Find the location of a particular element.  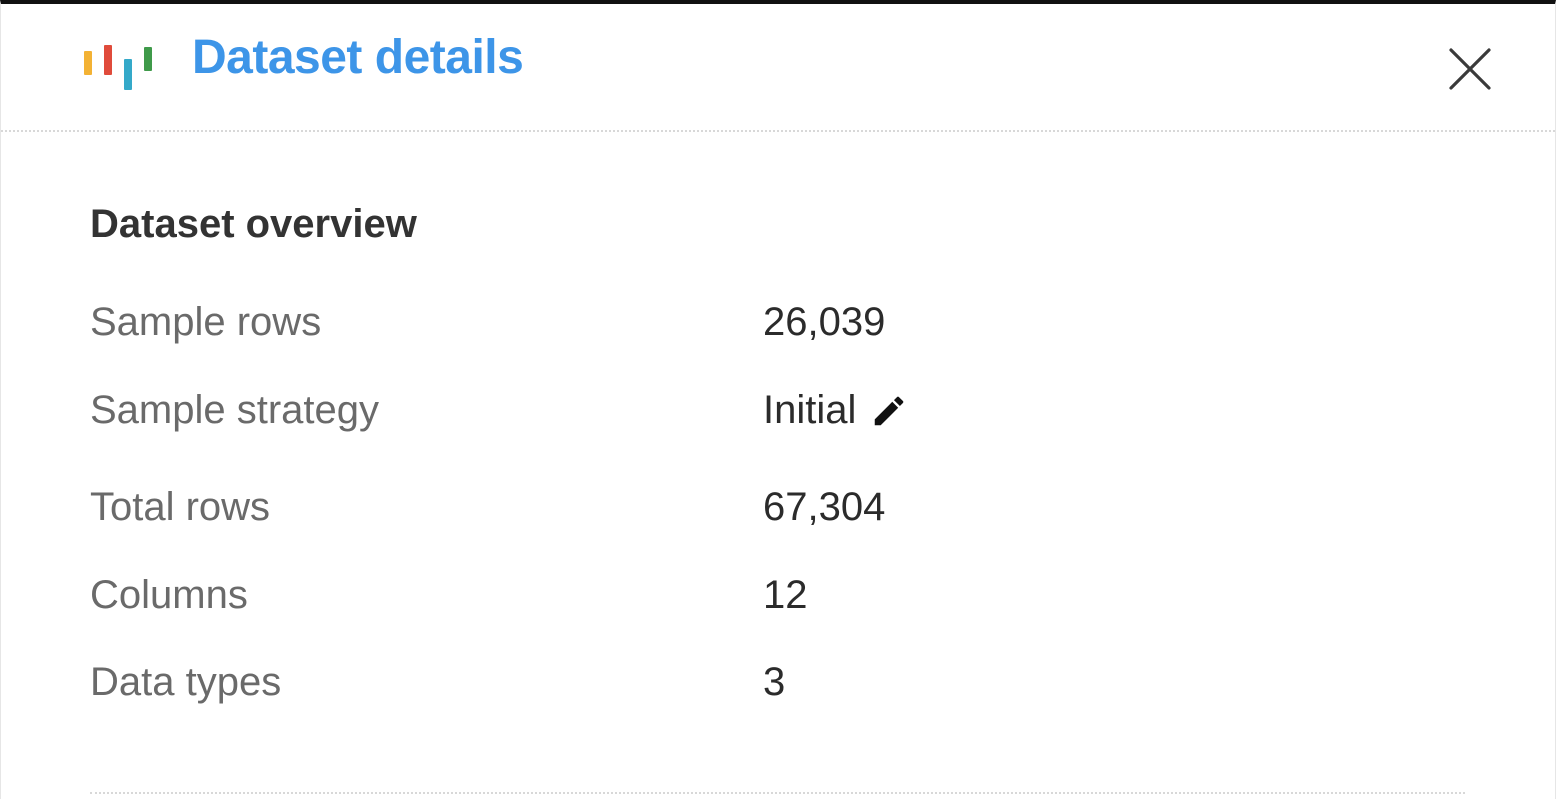

row-value: Initial is located at coordinates (810, 410).